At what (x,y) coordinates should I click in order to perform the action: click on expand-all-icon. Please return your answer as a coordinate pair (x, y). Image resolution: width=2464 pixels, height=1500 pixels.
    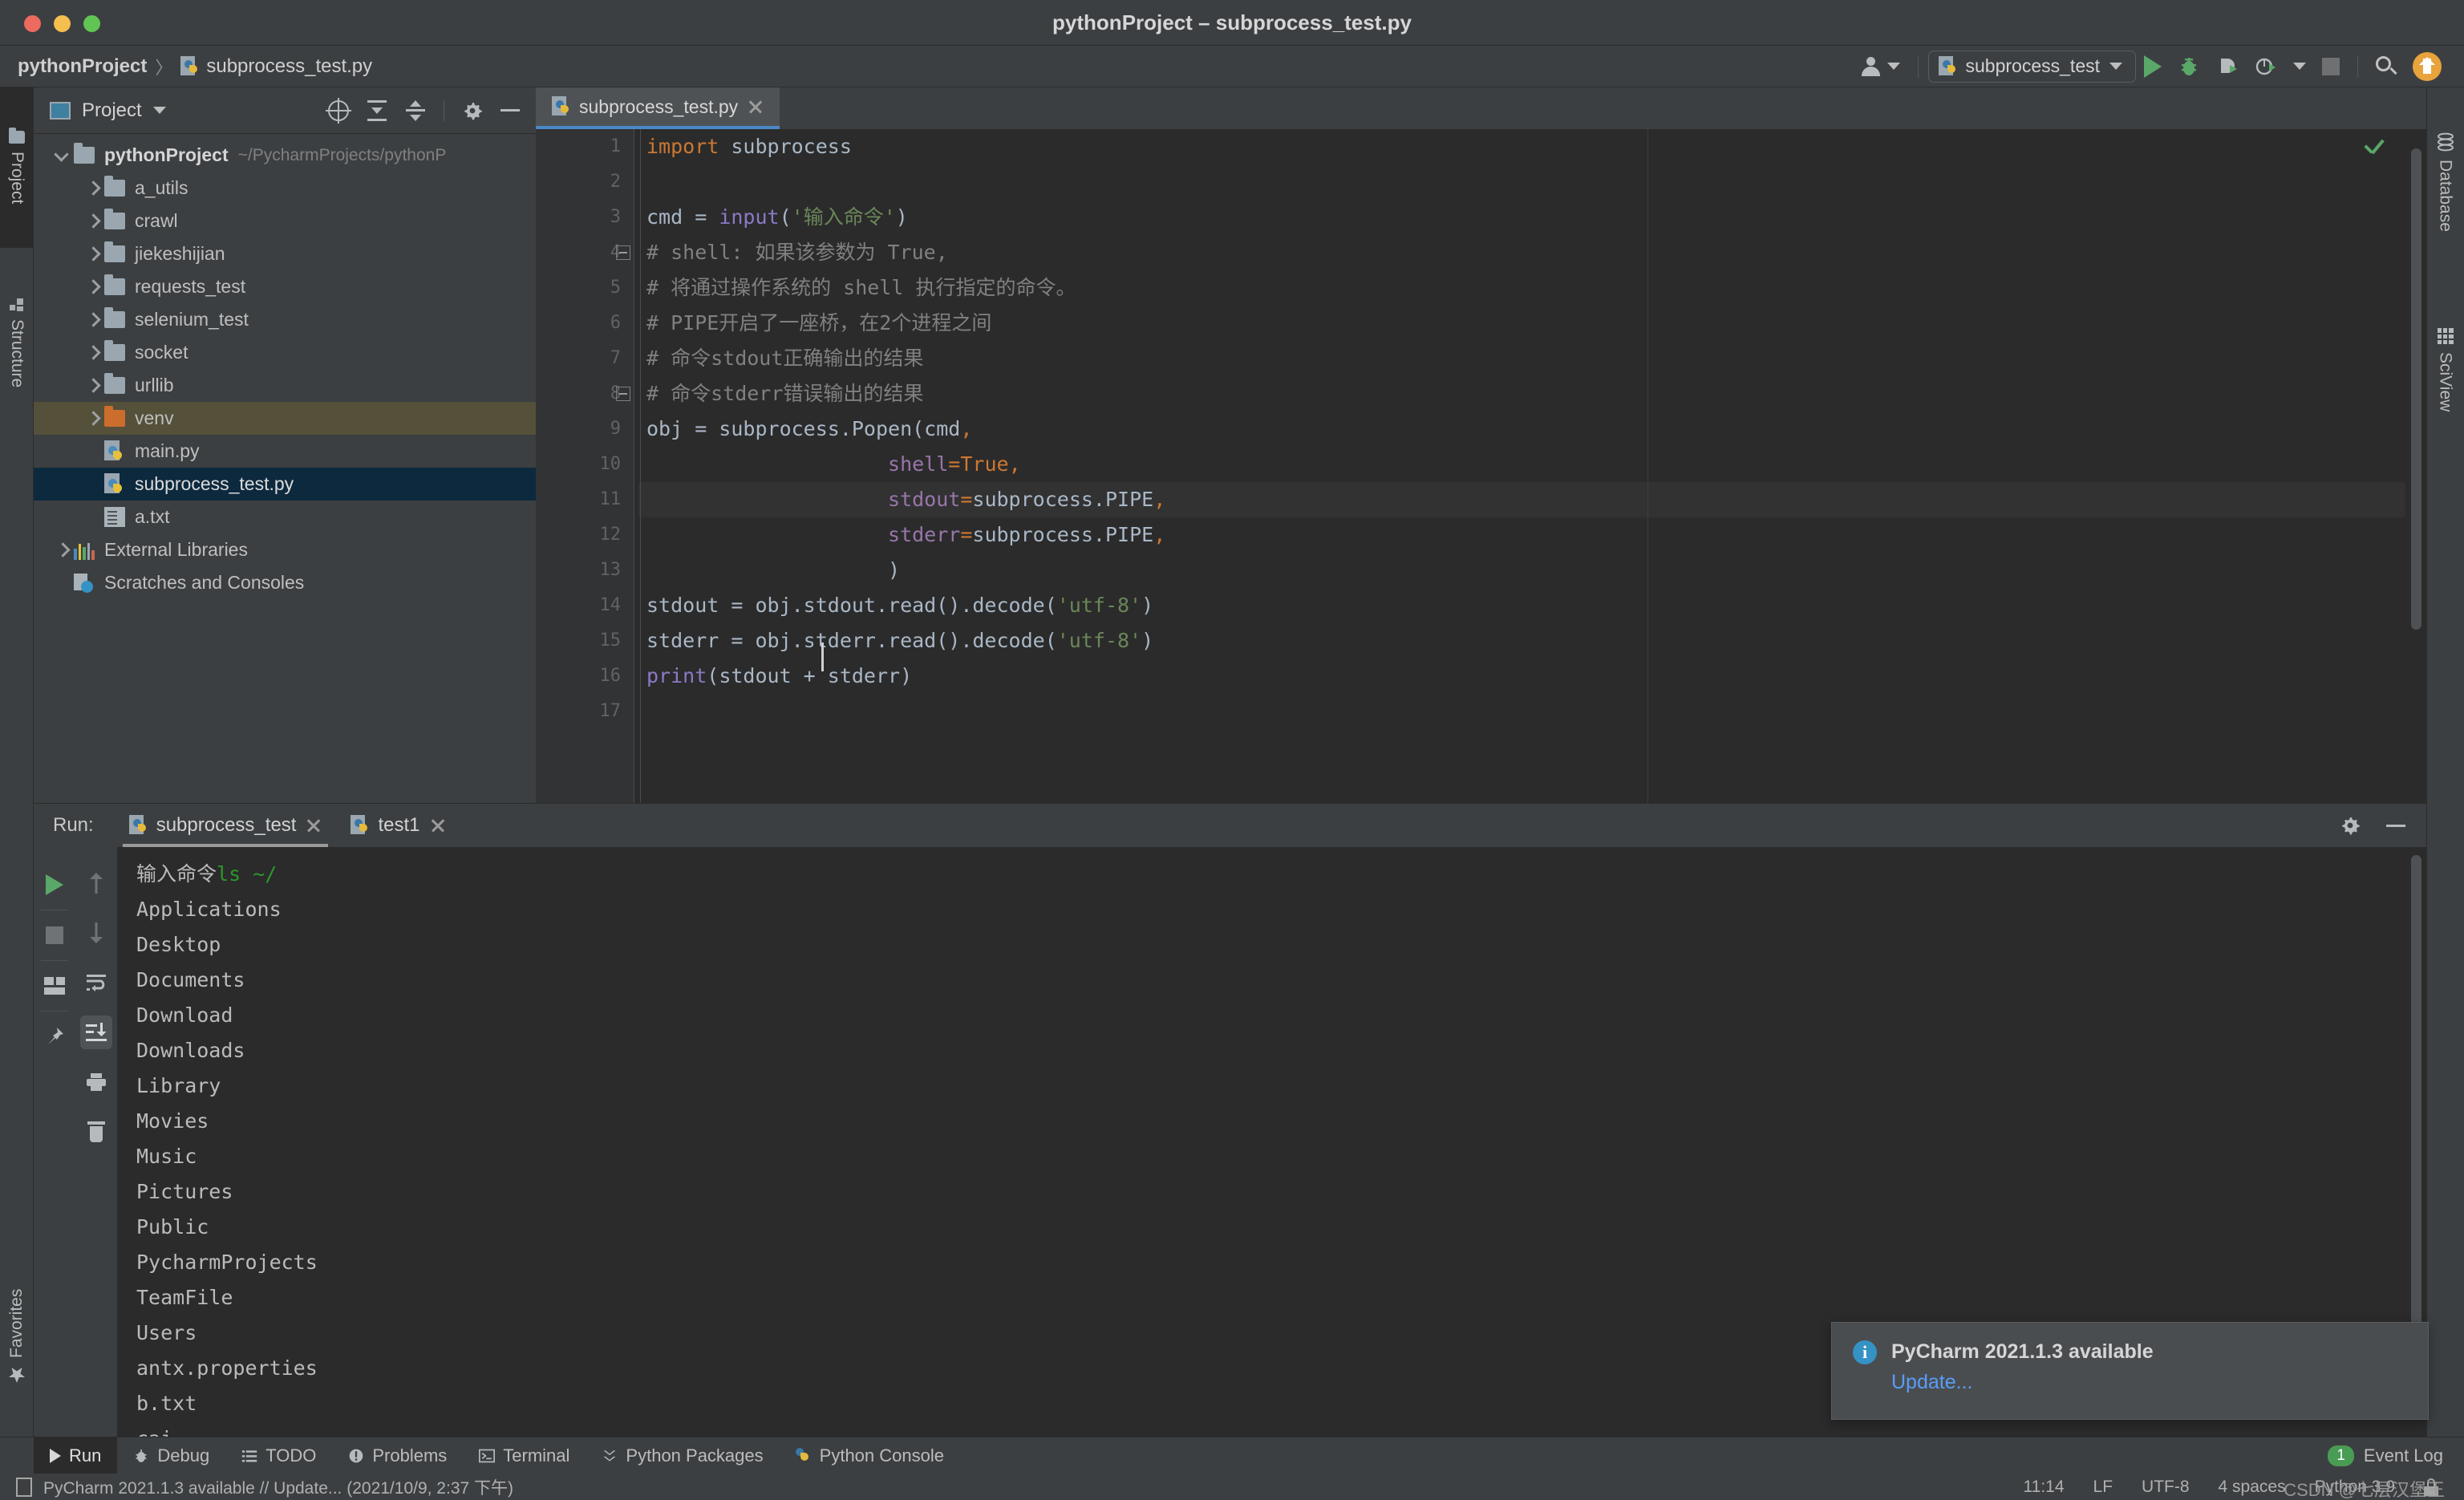
    Looking at the image, I should click on (377, 110).